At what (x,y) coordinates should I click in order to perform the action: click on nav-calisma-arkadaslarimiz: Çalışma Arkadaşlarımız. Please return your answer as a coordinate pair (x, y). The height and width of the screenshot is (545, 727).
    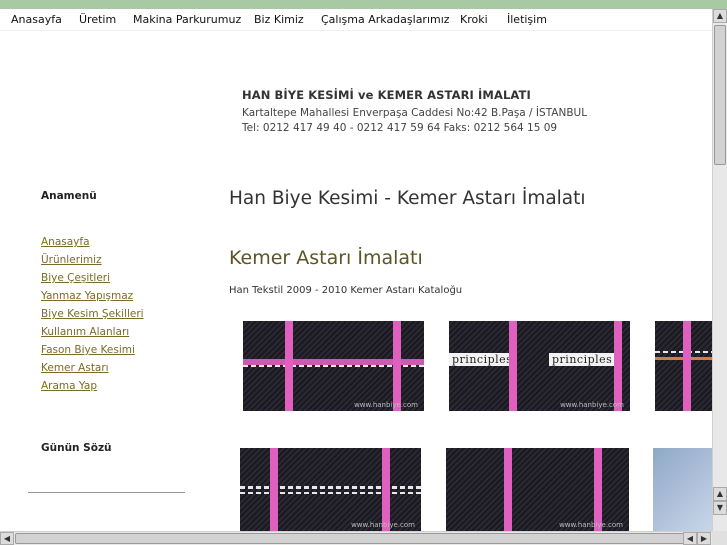
    Looking at the image, I should click on (385, 19).